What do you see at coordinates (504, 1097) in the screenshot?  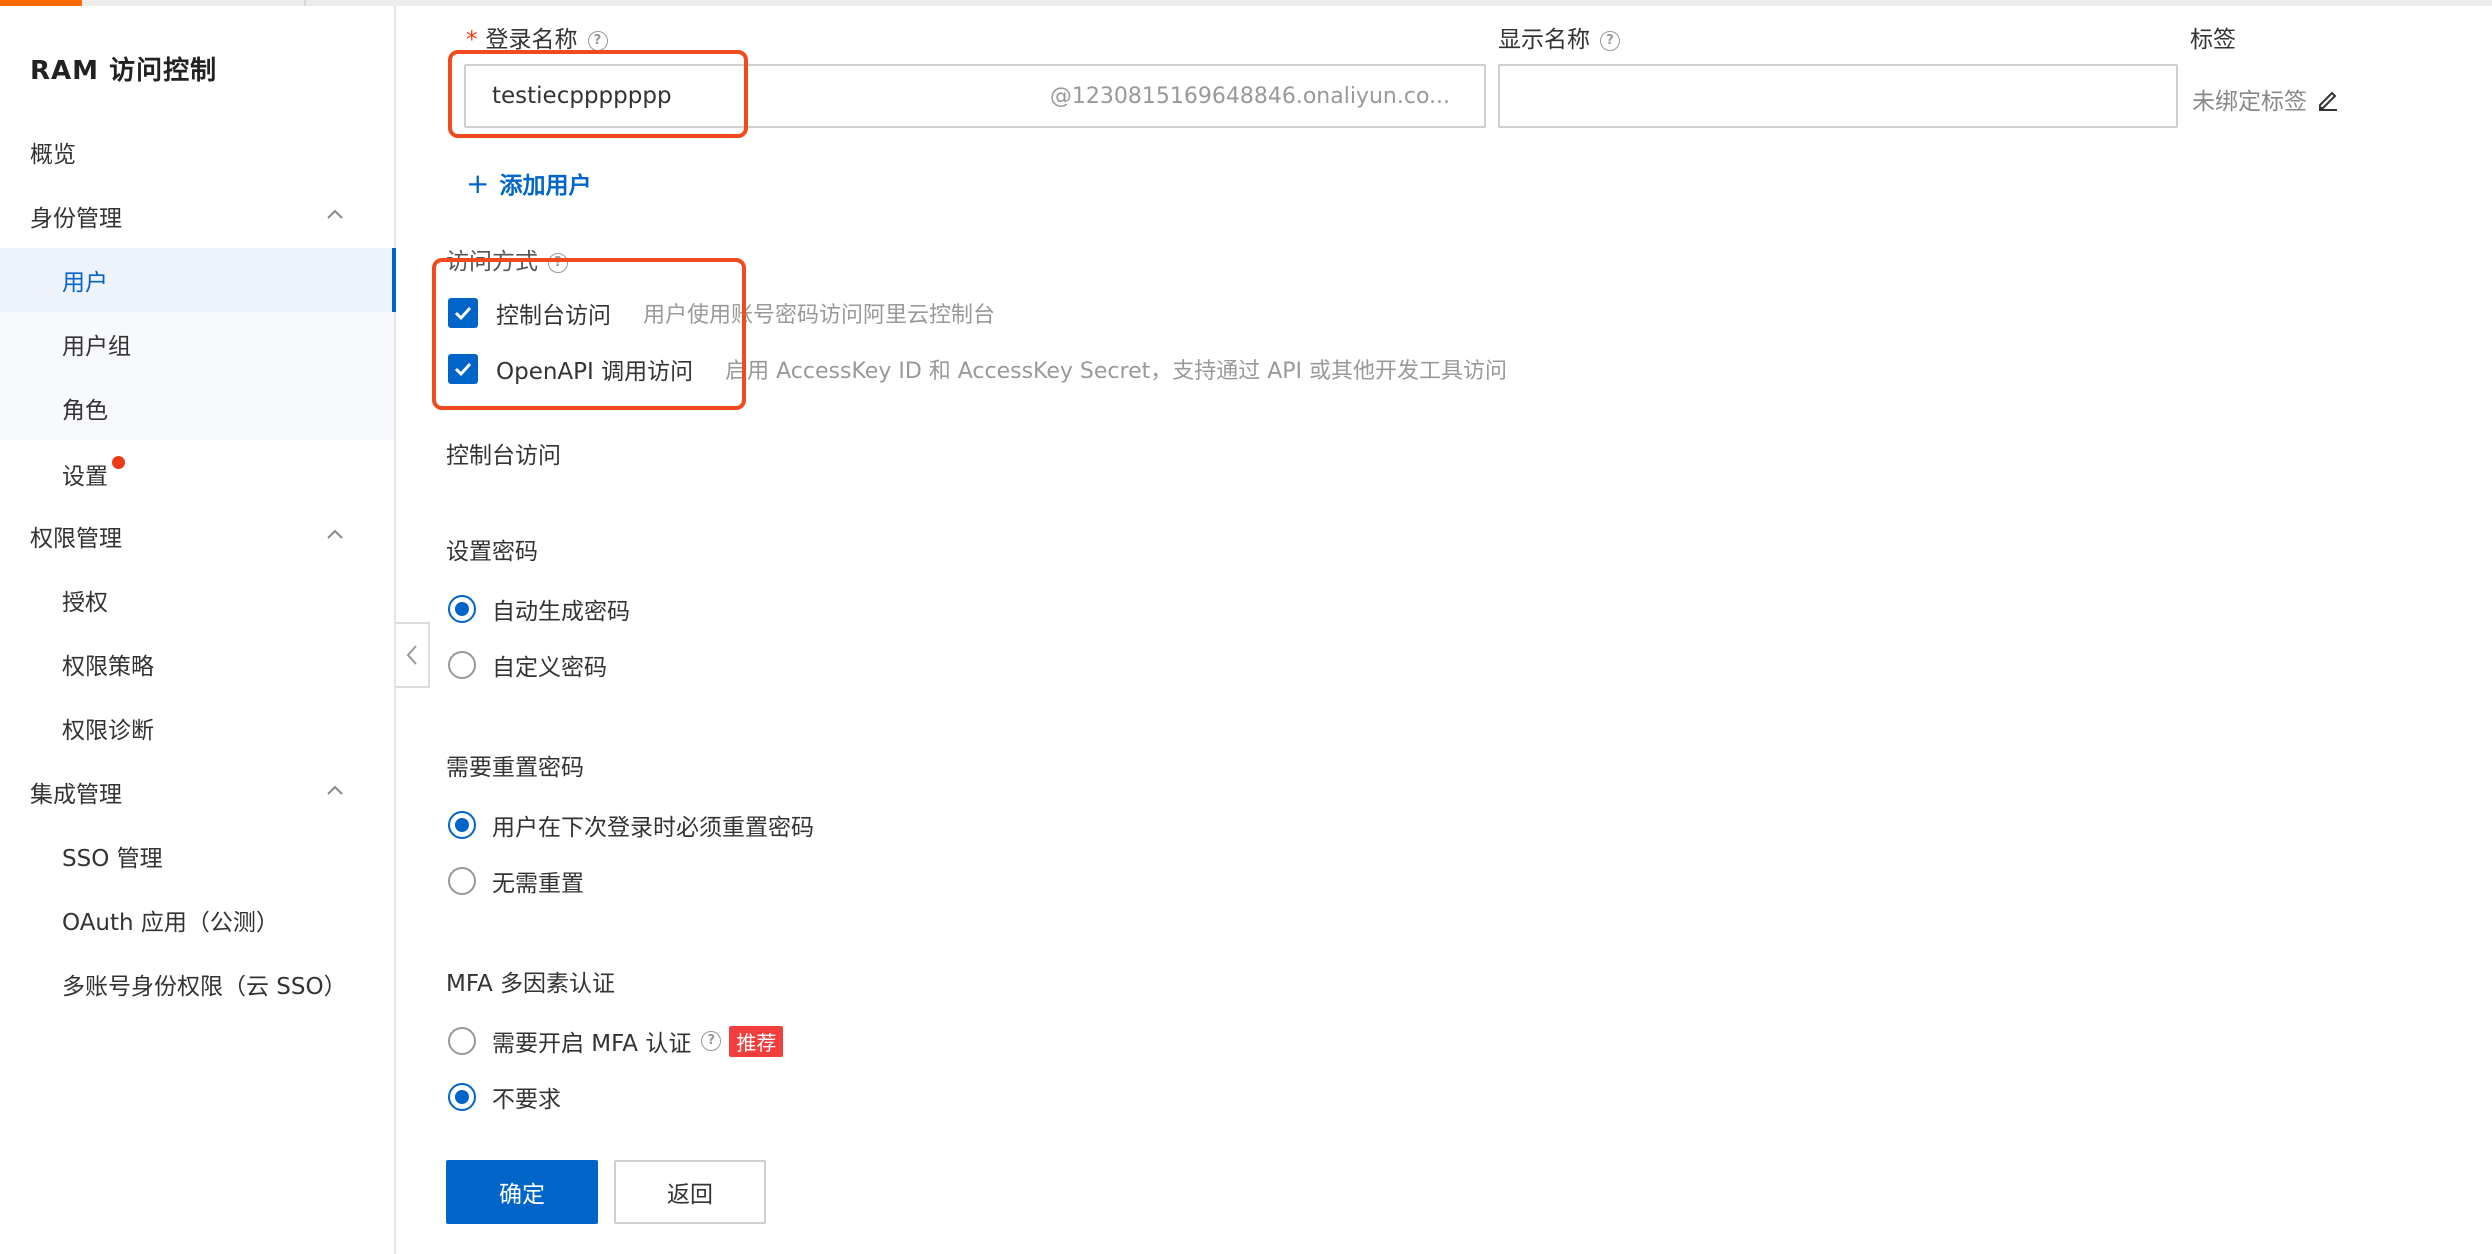 I see `mfa-not-required-option: 不要求` at bounding box center [504, 1097].